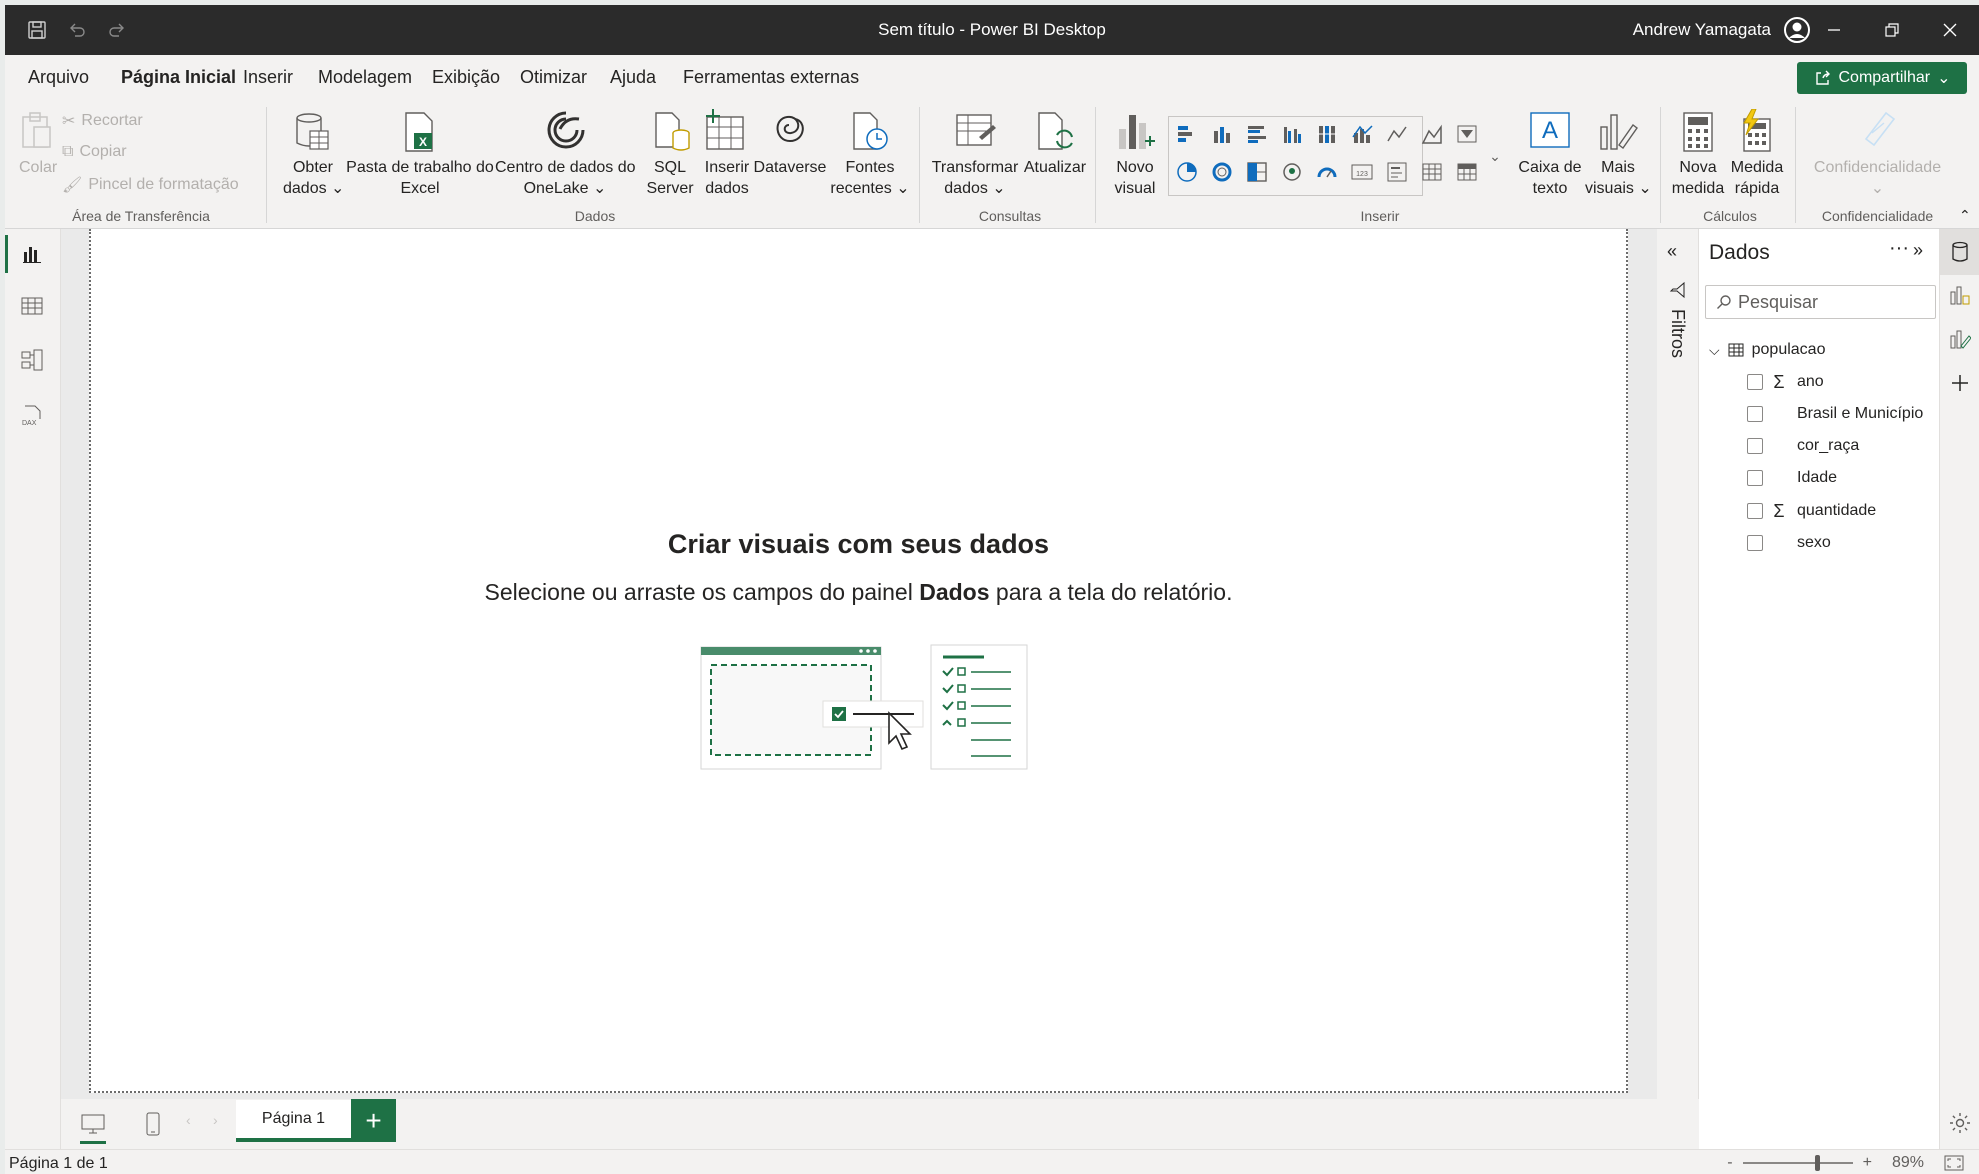 The height and width of the screenshot is (1174, 1979). What do you see at coordinates (1397, 172) in the screenshot?
I see `multi-row-card-icon` at bounding box center [1397, 172].